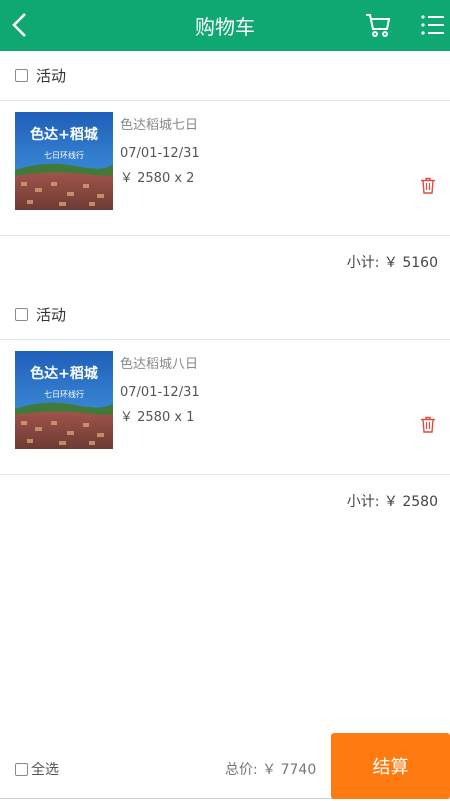  What do you see at coordinates (45, 770) in the screenshot?
I see `select-all-label: 全选` at bounding box center [45, 770].